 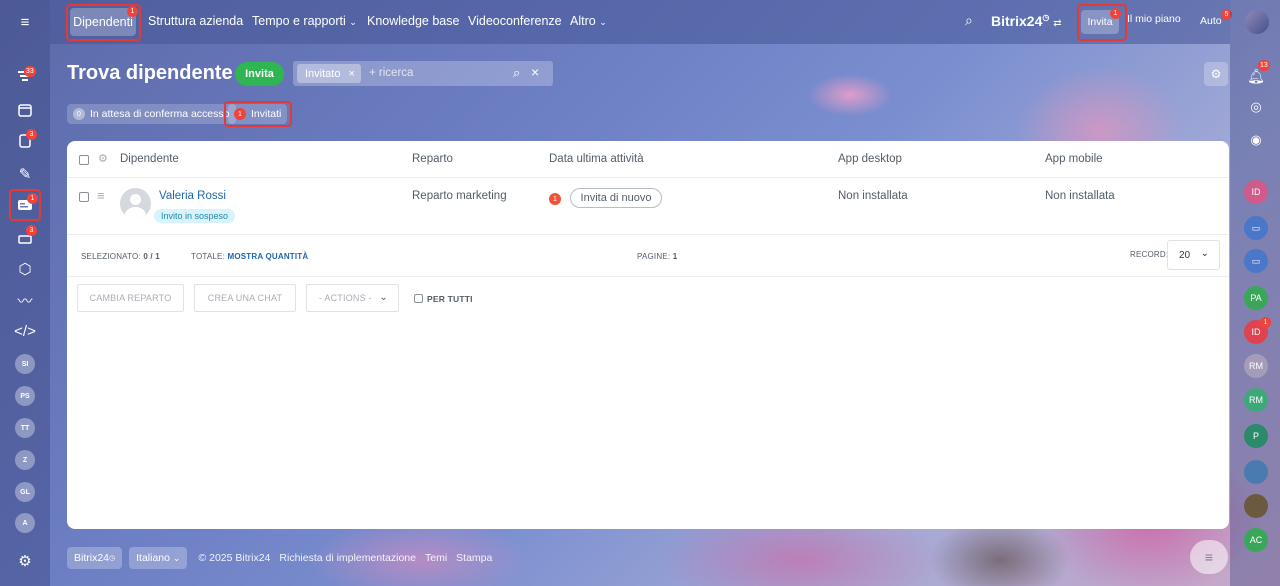 What do you see at coordinates (25, 174) in the screenshot?
I see `pen-icon: ✎` at bounding box center [25, 174].